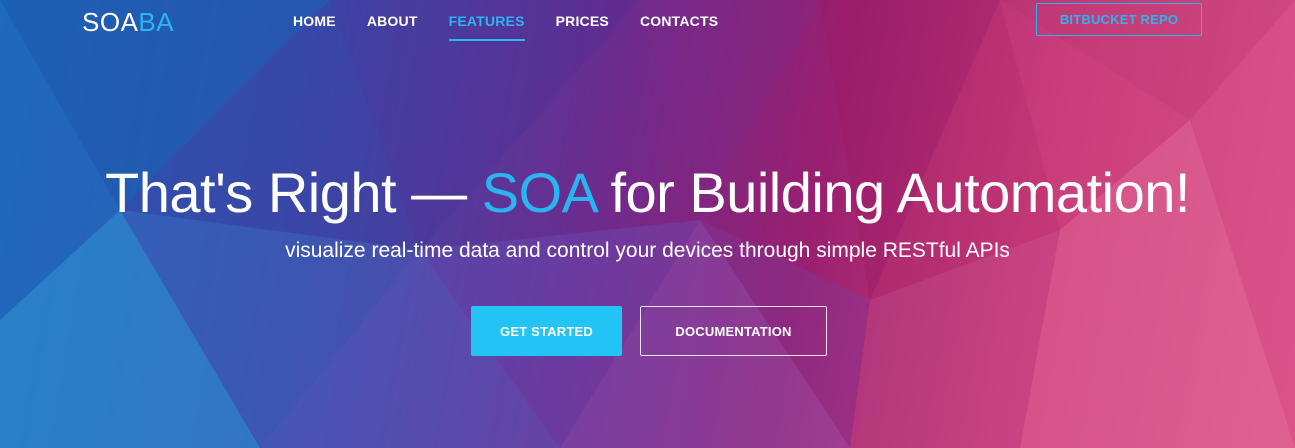  What do you see at coordinates (733, 331) in the screenshot?
I see `documentation-button: DOCUMENTATION` at bounding box center [733, 331].